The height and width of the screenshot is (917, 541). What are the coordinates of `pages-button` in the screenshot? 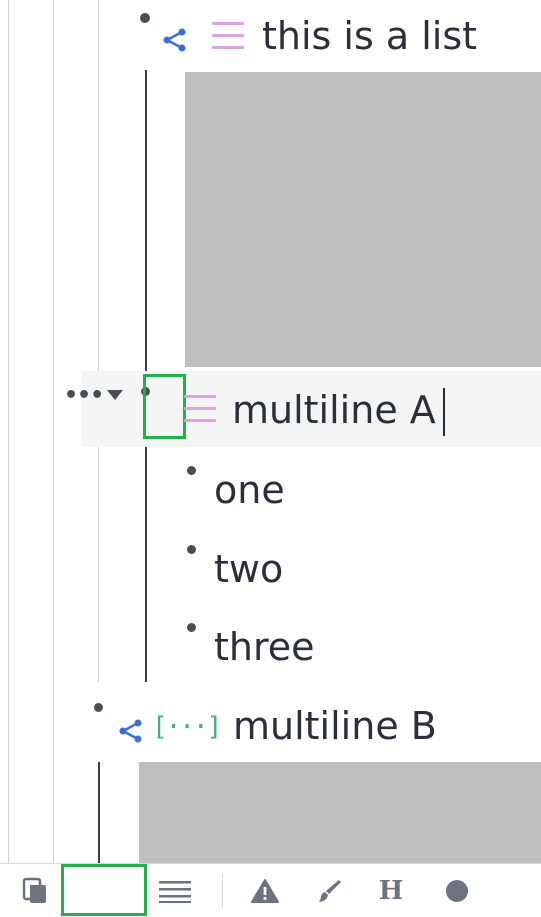 It's located at (35, 890).